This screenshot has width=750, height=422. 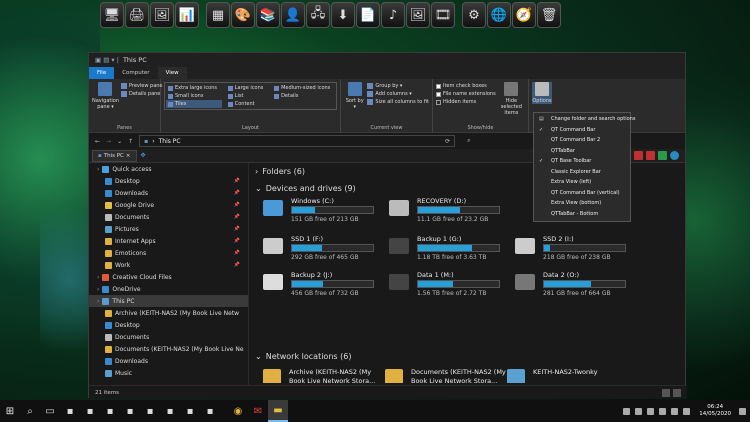 What do you see at coordinates (194, 88) in the screenshot?
I see `layout-extra-large-icons: Extra large icons` at bounding box center [194, 88].